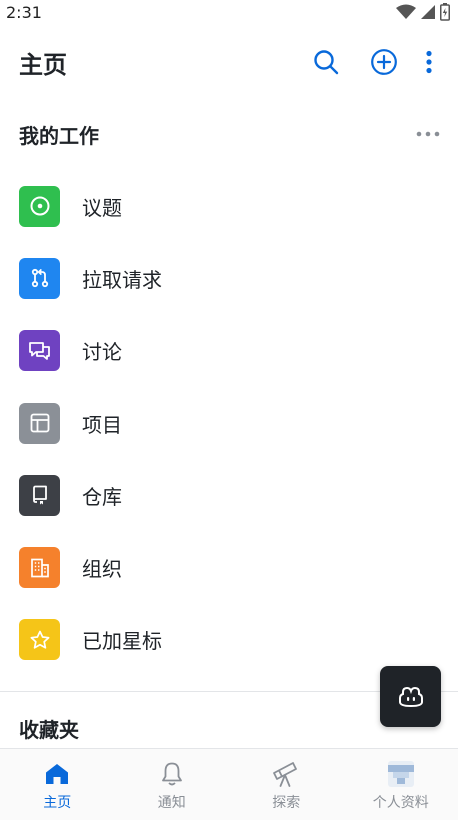  I want to click on star-icon, so click(39, 639).